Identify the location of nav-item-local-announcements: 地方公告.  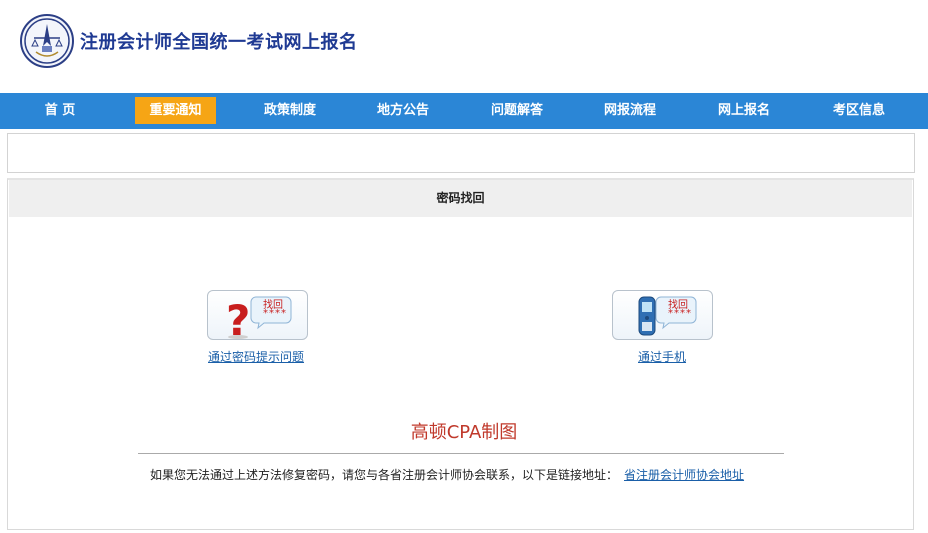
(403, 110).